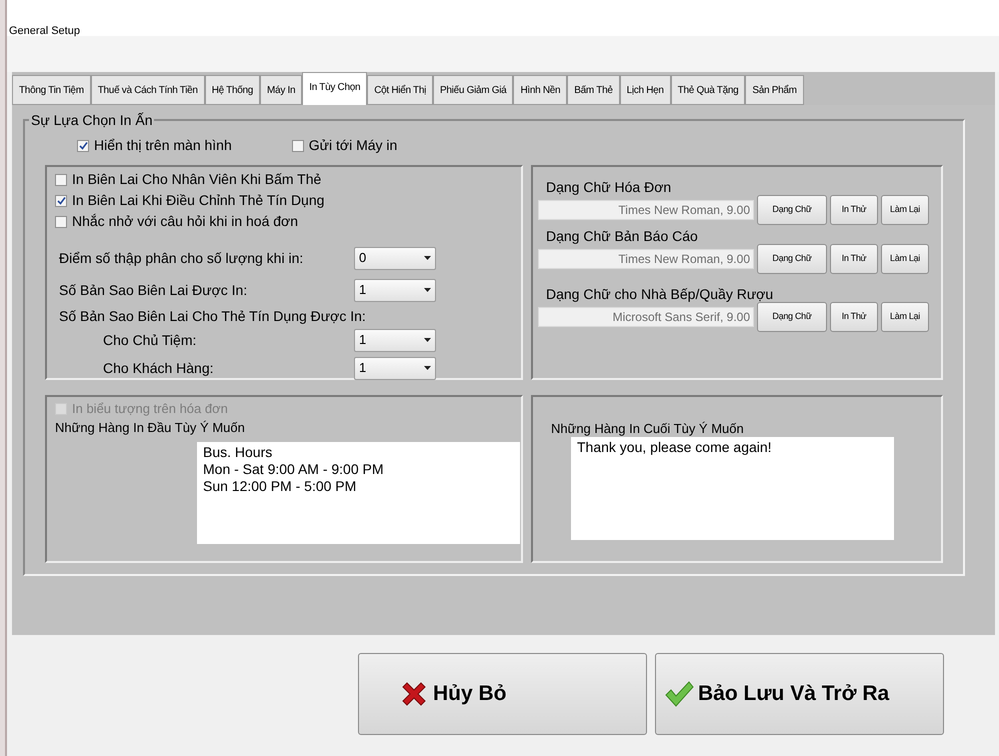 The height and width of the screenshot is (756, 999). I want to click on save-button: Bảo Lưu Và Trở Ra, so click(799, 694).